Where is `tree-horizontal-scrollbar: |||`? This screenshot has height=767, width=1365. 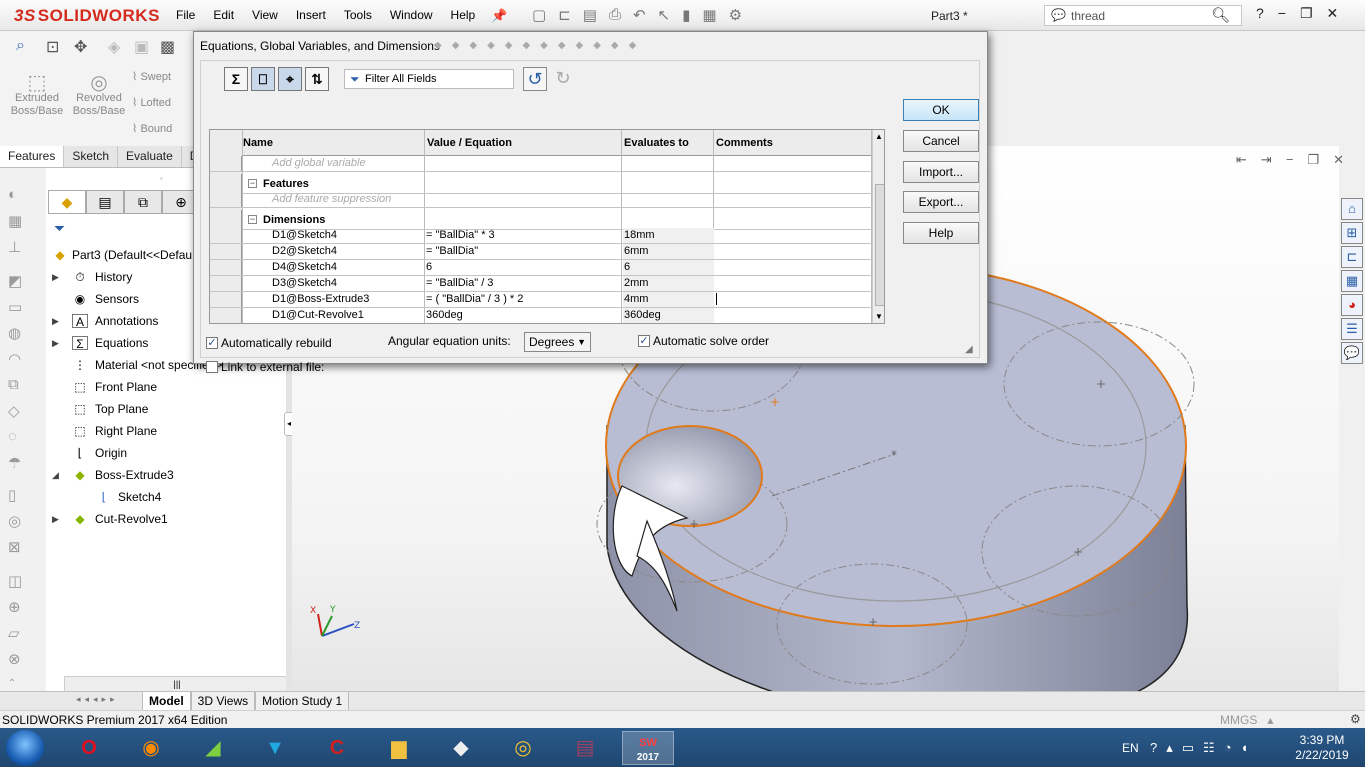
tree-horizontal-scrollbar: ||| is located at coordinates (177, 684).